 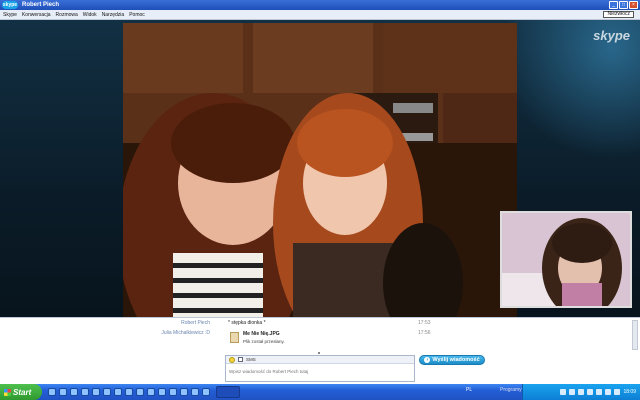 I want to click on start-button: Start, so click(x=21, y=392).